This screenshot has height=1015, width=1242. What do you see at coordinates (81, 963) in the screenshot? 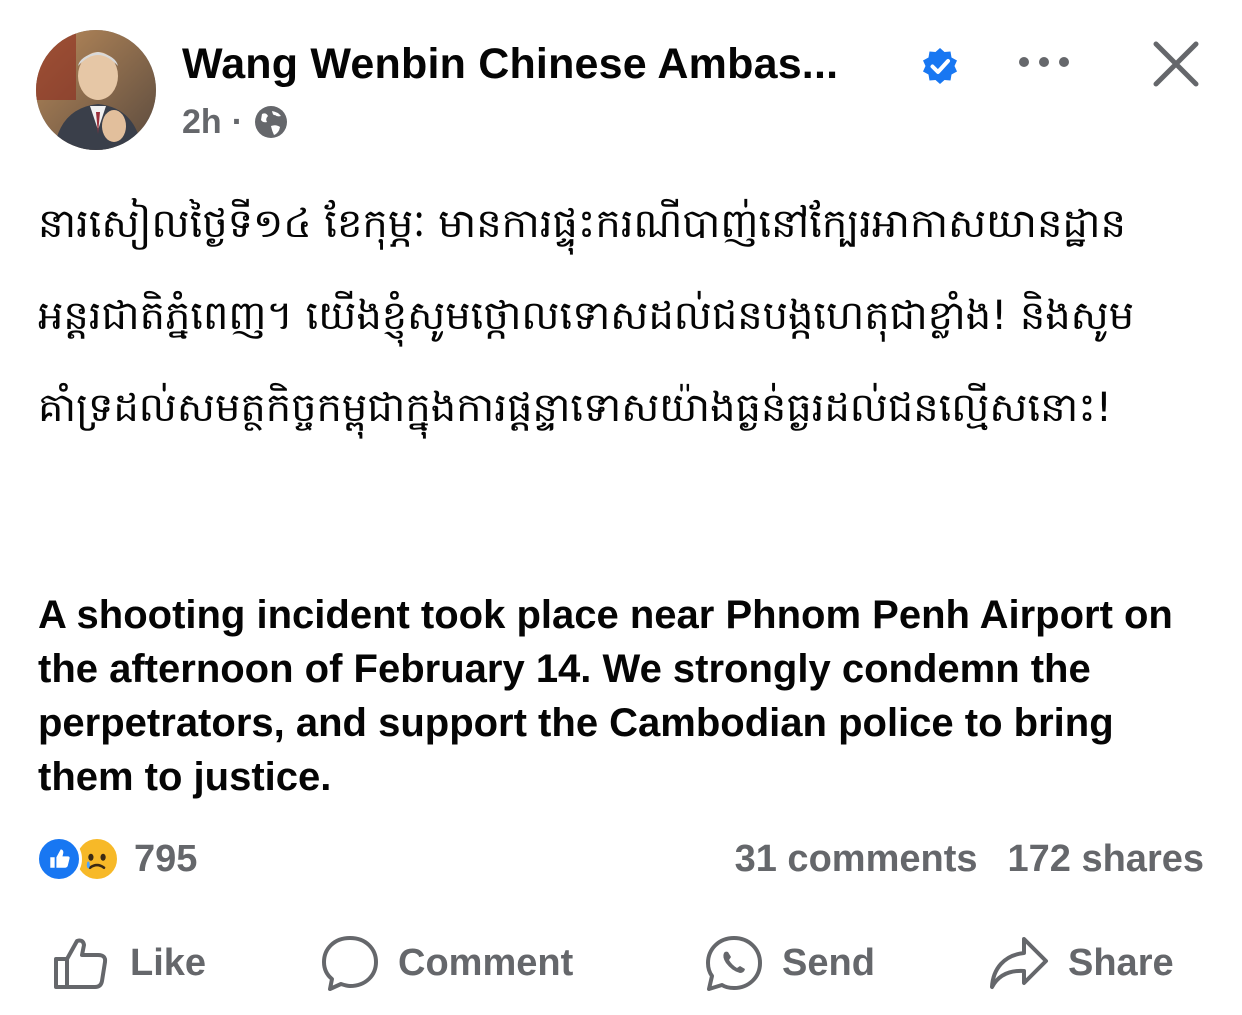
I see `thumbs-up-icon` at bounding box center [81, 963].